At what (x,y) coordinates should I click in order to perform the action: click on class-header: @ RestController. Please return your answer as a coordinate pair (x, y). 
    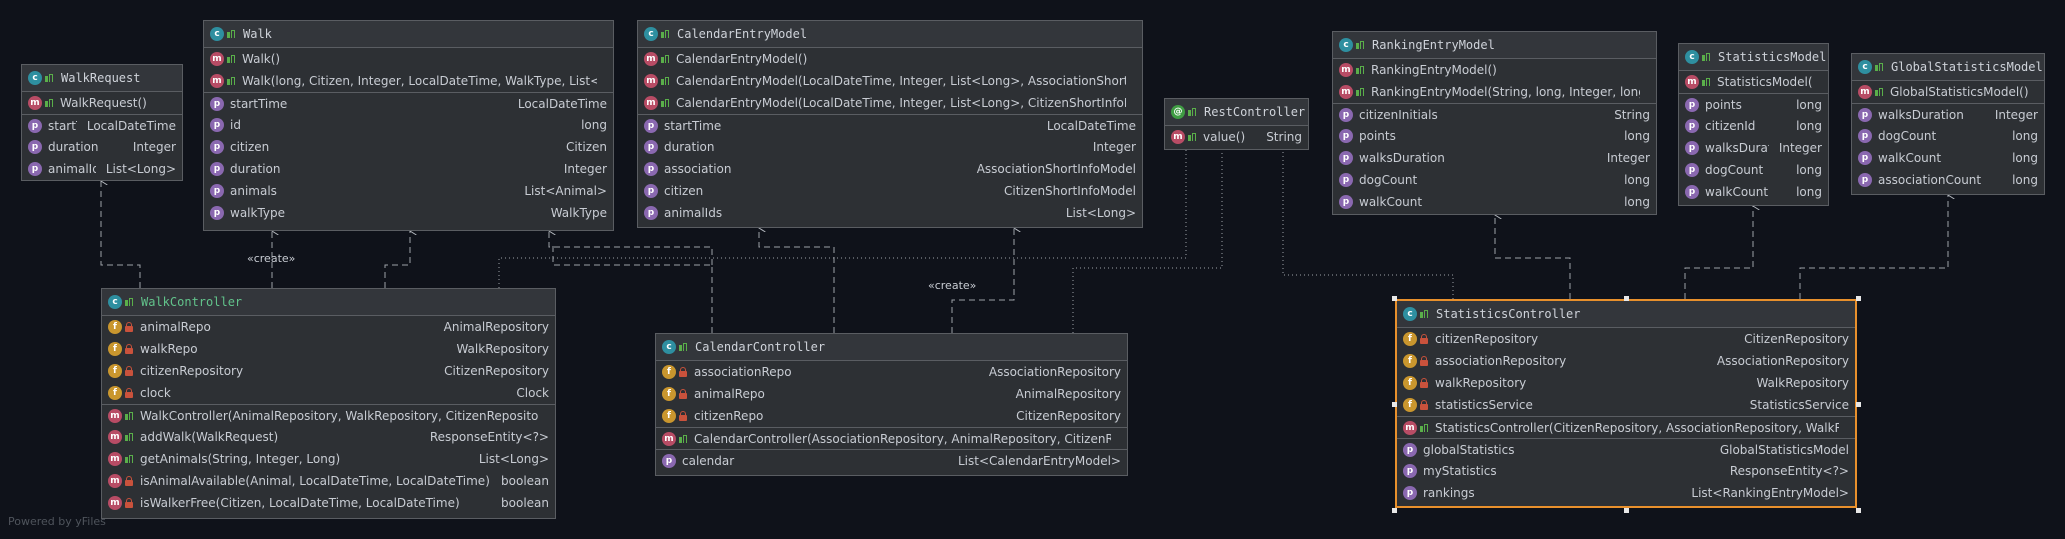
    Looking at the image, I should click on (1236, 112).